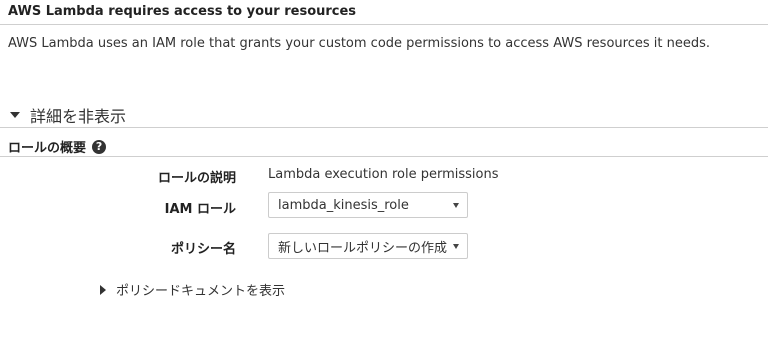 The image size is (768, 352). What do you see at coordinates (47, 148) in the screenshot?
I see `role-summary-title: ロールの概要` at bounding box center [47, 148].